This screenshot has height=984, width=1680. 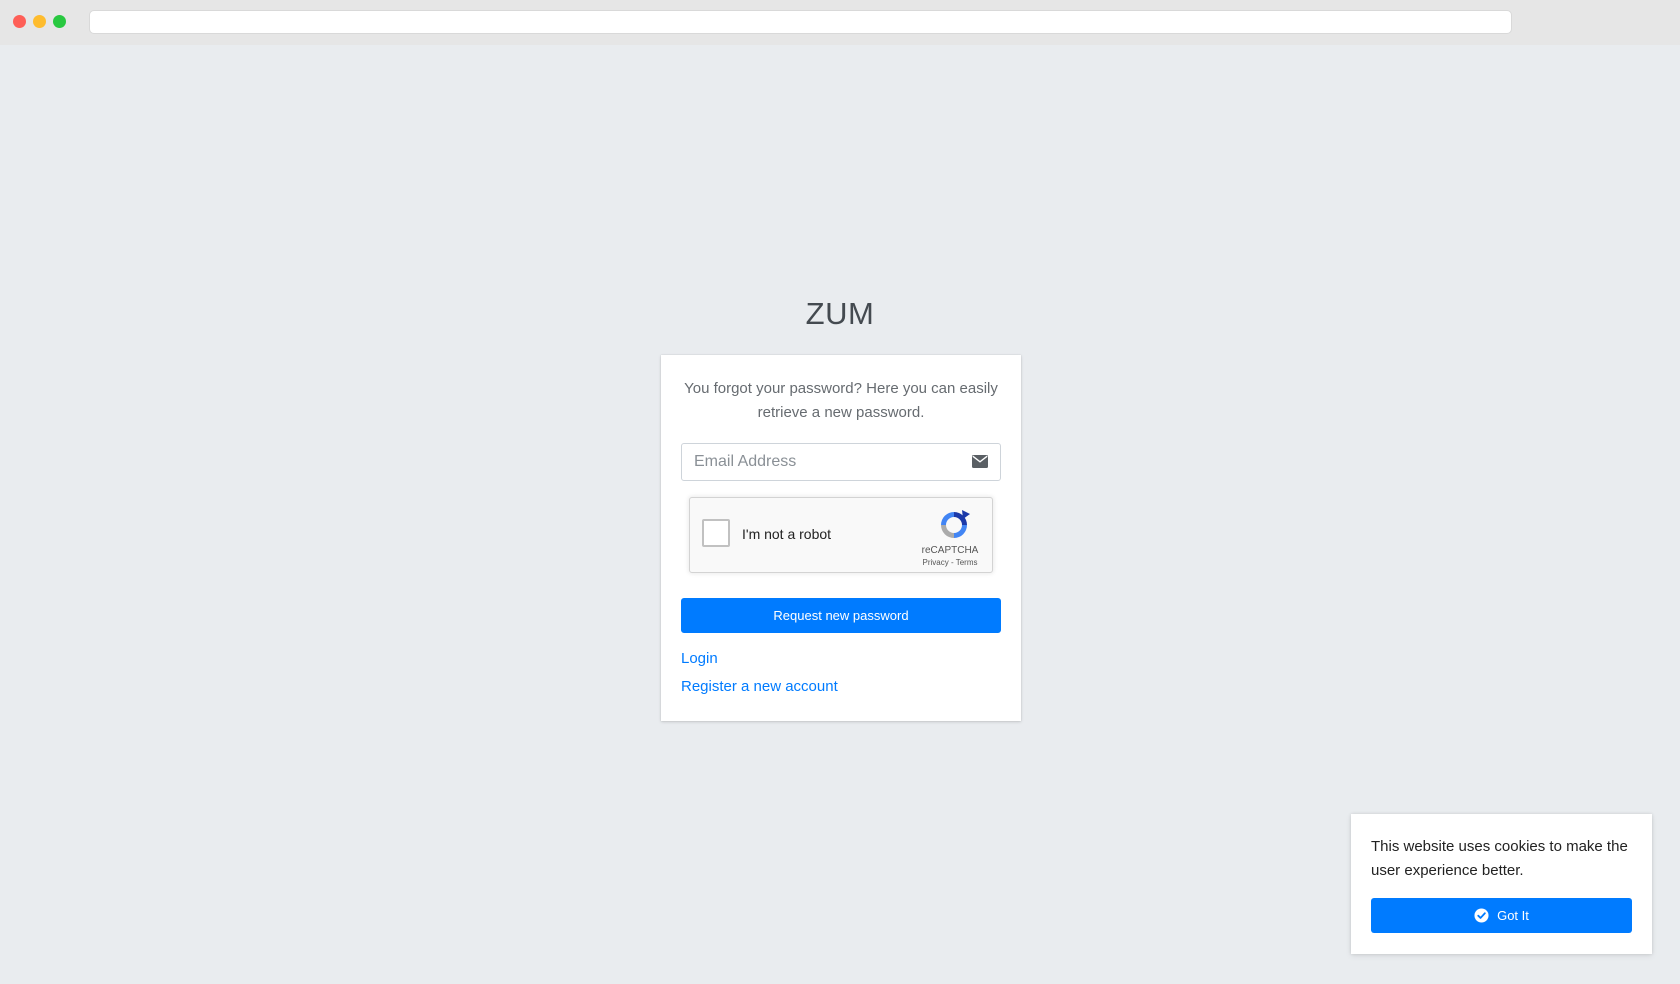 I want to click on recaptcha-links: Privacy - Terms, so click(x=950, y=562).